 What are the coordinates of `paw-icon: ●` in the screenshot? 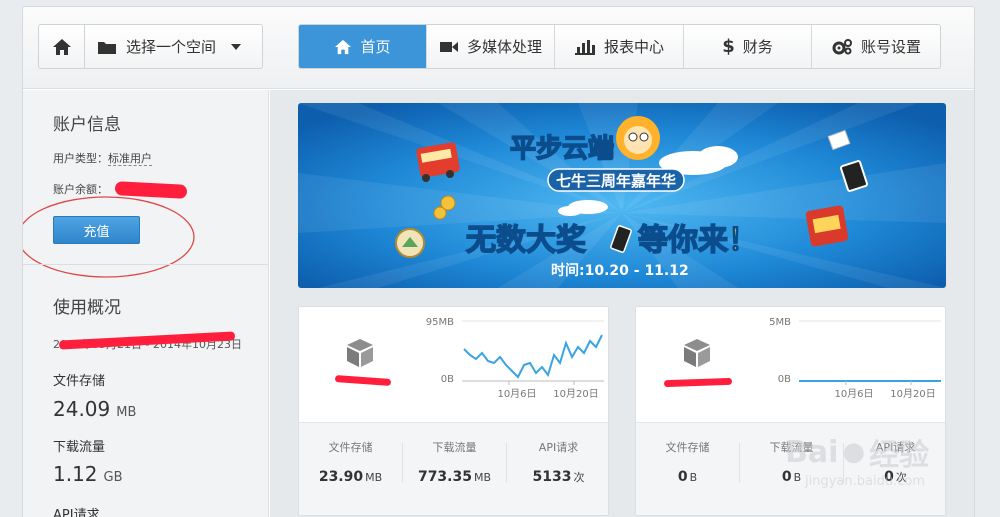 It's located at (854, 452).